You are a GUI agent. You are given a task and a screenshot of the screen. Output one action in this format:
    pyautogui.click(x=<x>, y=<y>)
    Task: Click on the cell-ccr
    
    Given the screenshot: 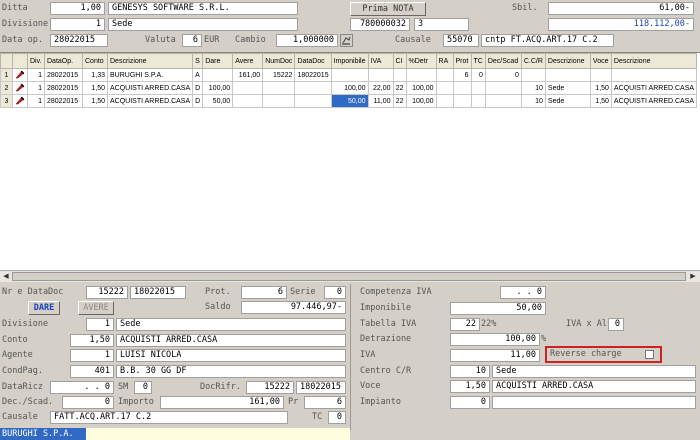 What is the action you would take?
    pyautogui.click(x=533, y=75)
    